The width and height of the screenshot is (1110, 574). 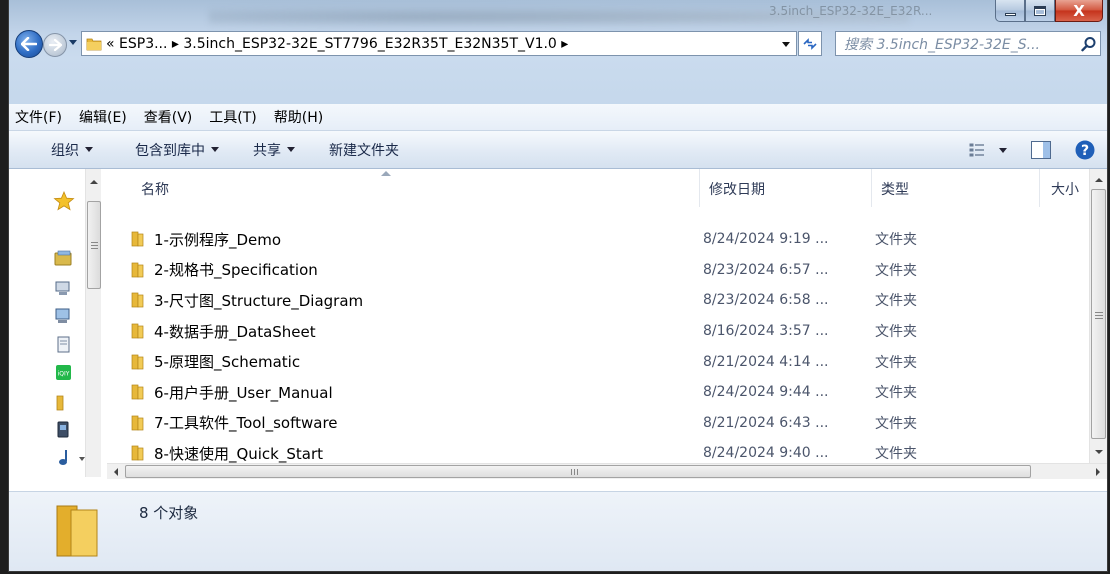 What do you see at coordinates (1079, 11) in the screenshot?
I see `close-button: X` at bounding box center [1079, 11].